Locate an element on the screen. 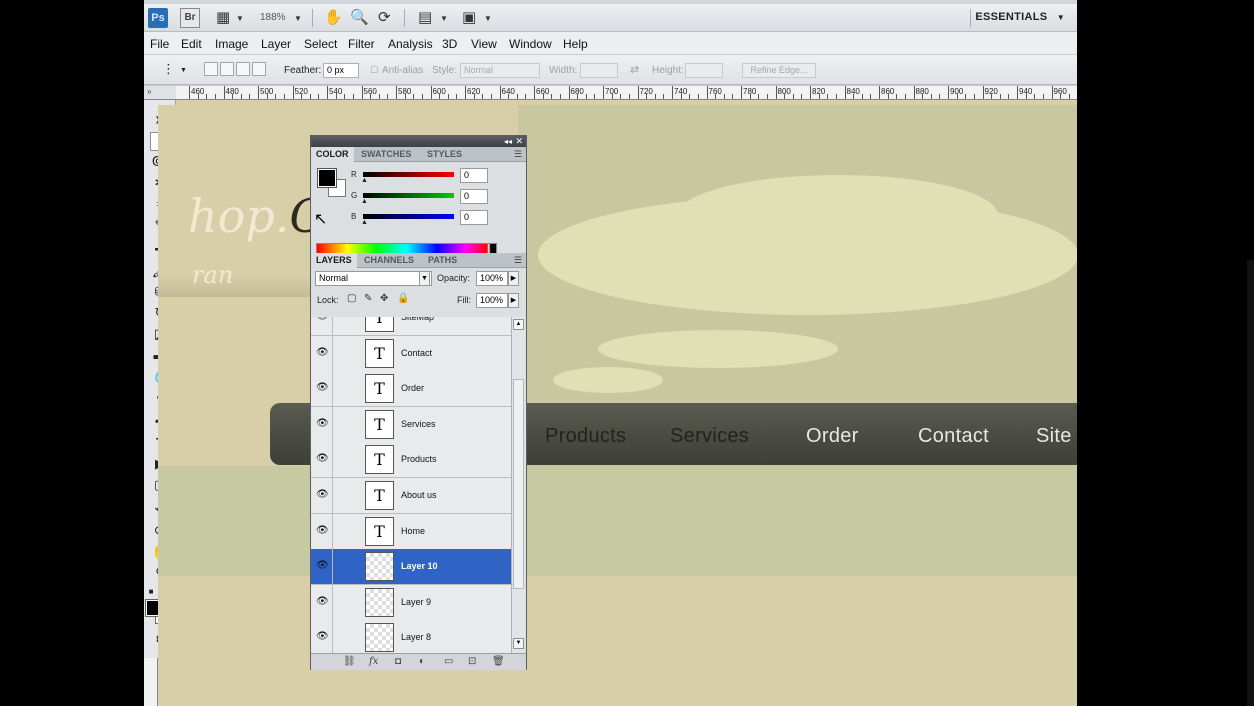 The width and height of the screenshot is (1254, 706). layer-name: Layer 9 is located at coordinates (416, 602).